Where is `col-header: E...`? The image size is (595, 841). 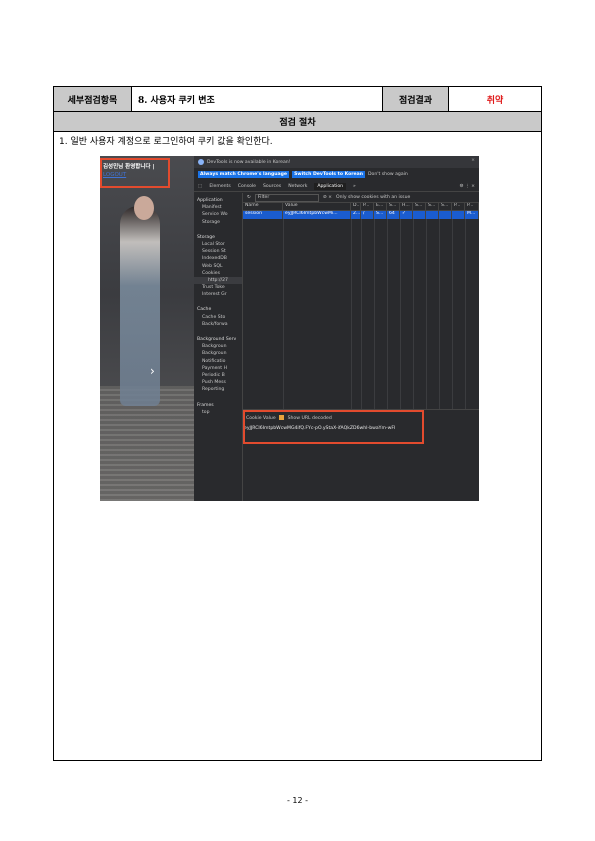
col-header: E... is located at coordinates (380, 206).